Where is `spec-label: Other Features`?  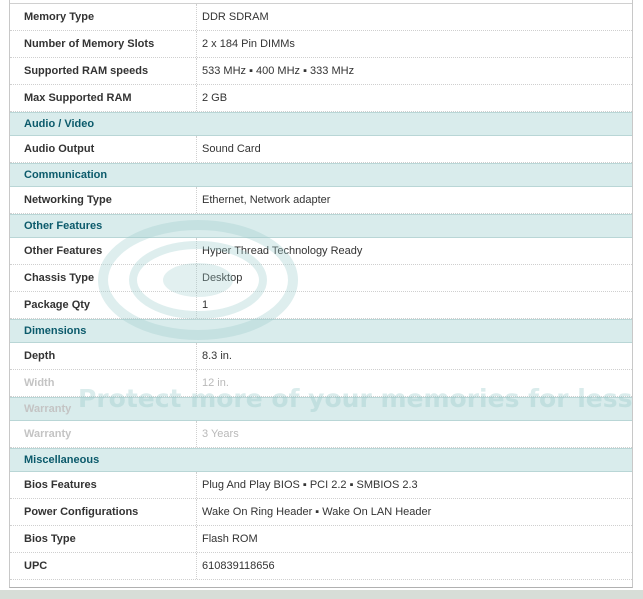 spec-label: Other Features is located at coordinates (63, 251).